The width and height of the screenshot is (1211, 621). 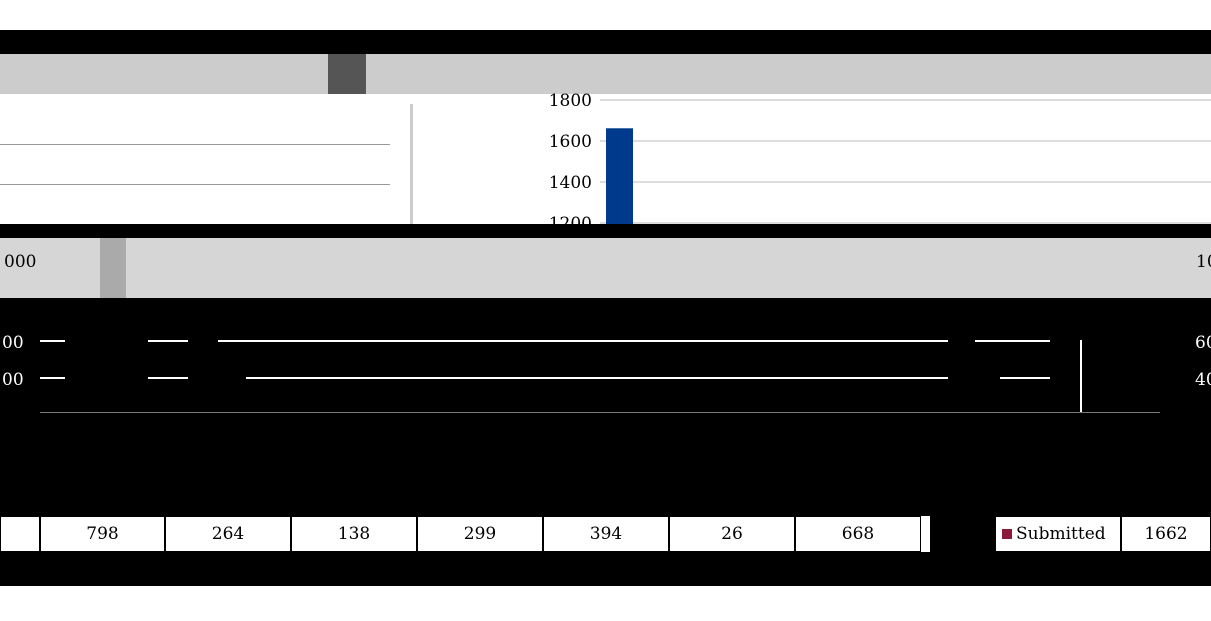 What do you see at coordinates (732, 534) in the screenshot?
I see `table-cell: 26` at bounding box center [732, 534].